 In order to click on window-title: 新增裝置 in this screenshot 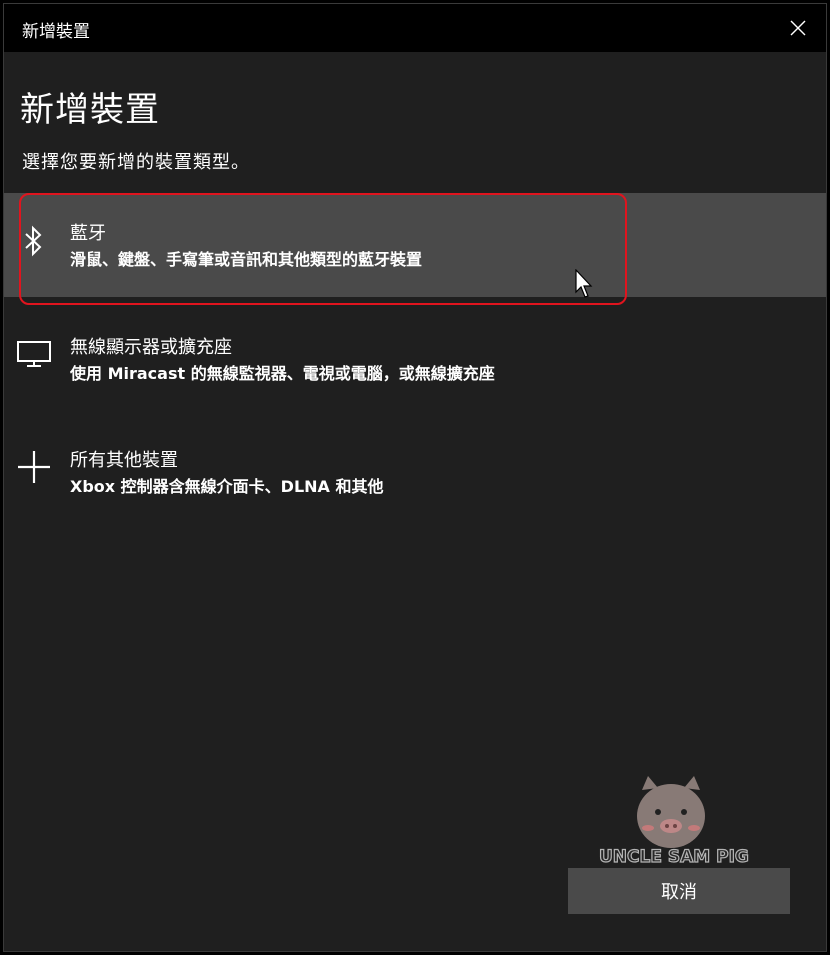, I will do `click(56, 32)`.